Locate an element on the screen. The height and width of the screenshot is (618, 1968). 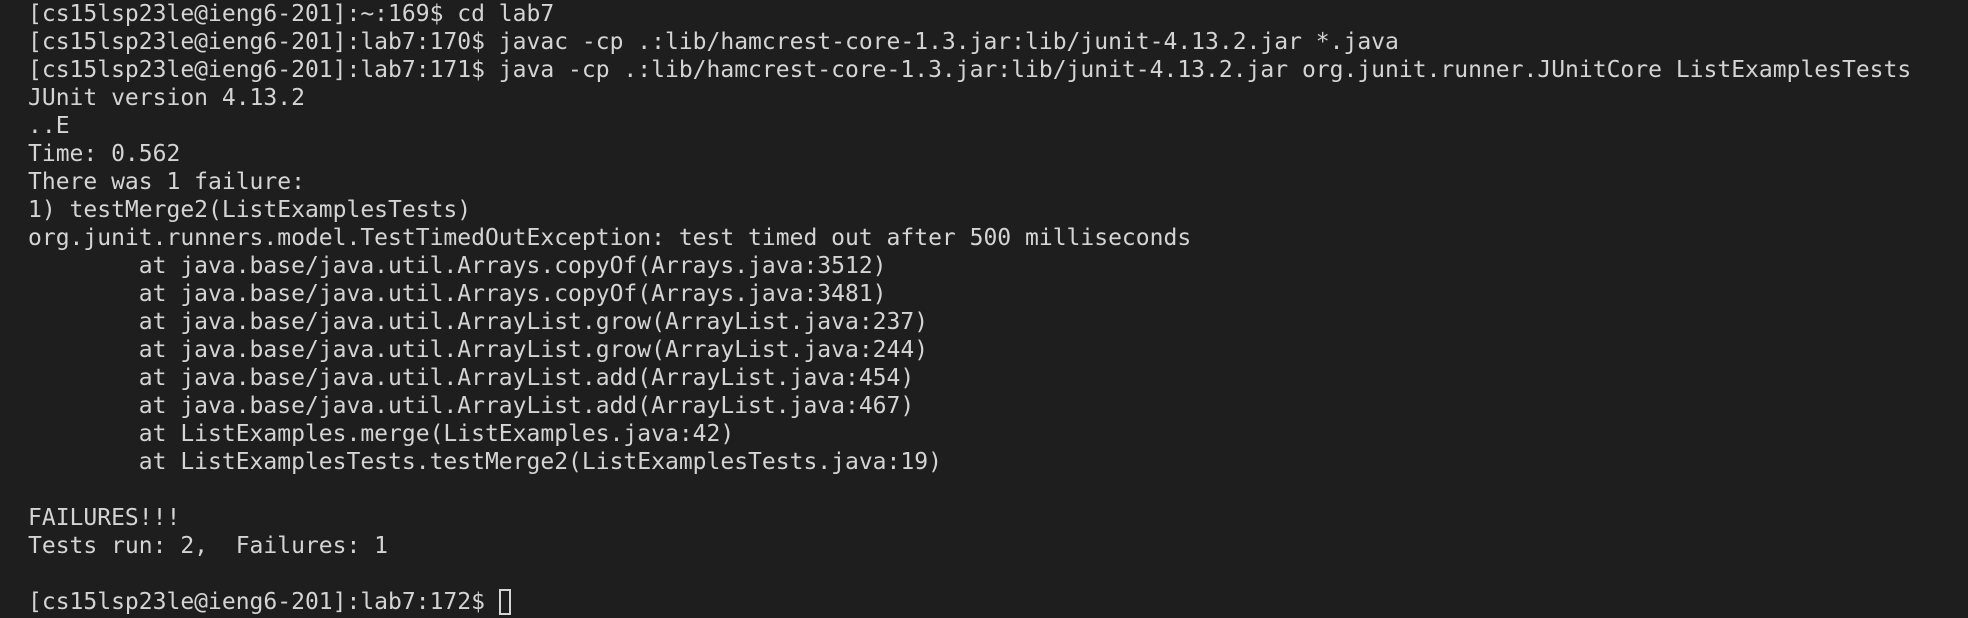
terminal-line: Tests run: 2, Failures: 1 is located at coordinates (208, 546).